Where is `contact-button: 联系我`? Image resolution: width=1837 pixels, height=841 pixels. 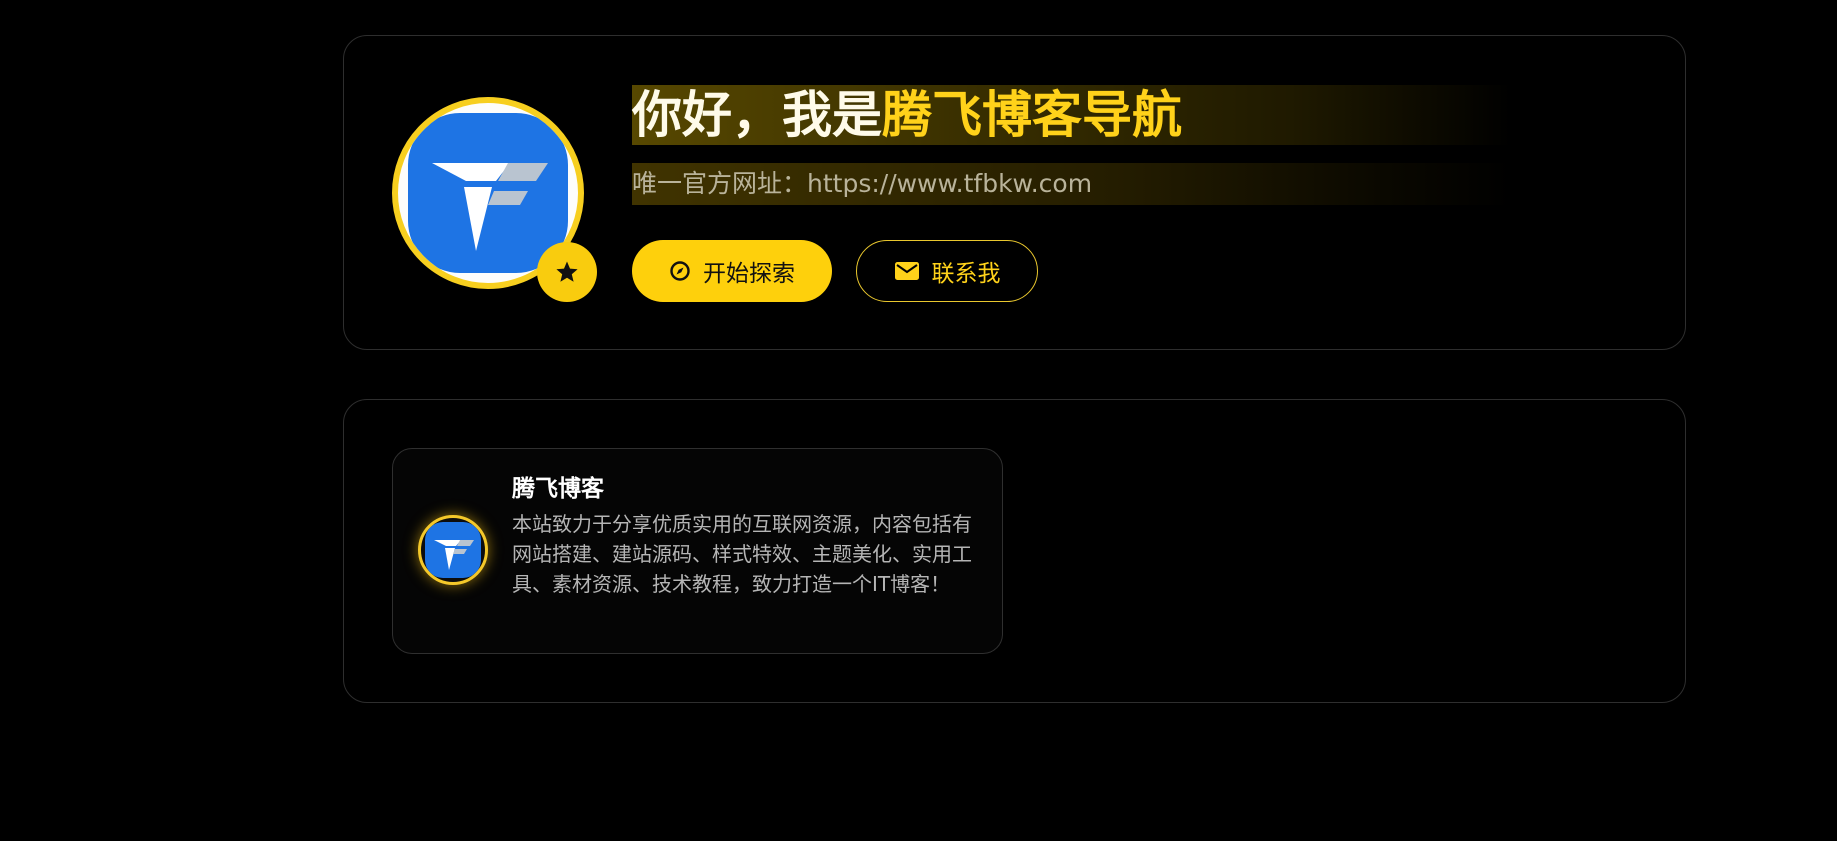 contact-button: 联系我 is located at coordinates (947, 271).